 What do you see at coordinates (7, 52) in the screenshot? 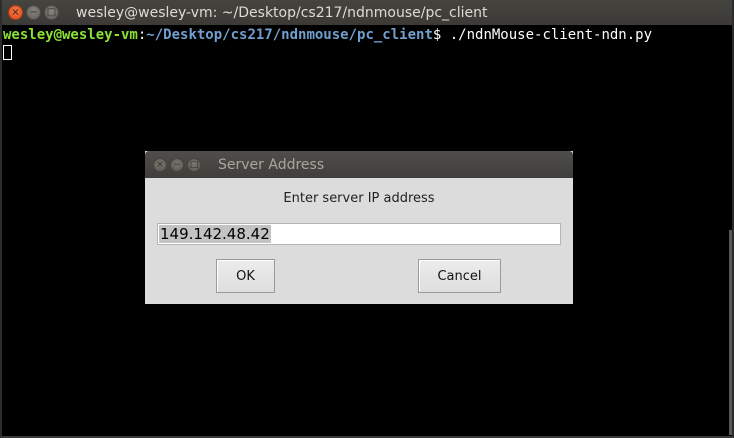
I see `terminal-cursor` at bounding box center [7, 52].